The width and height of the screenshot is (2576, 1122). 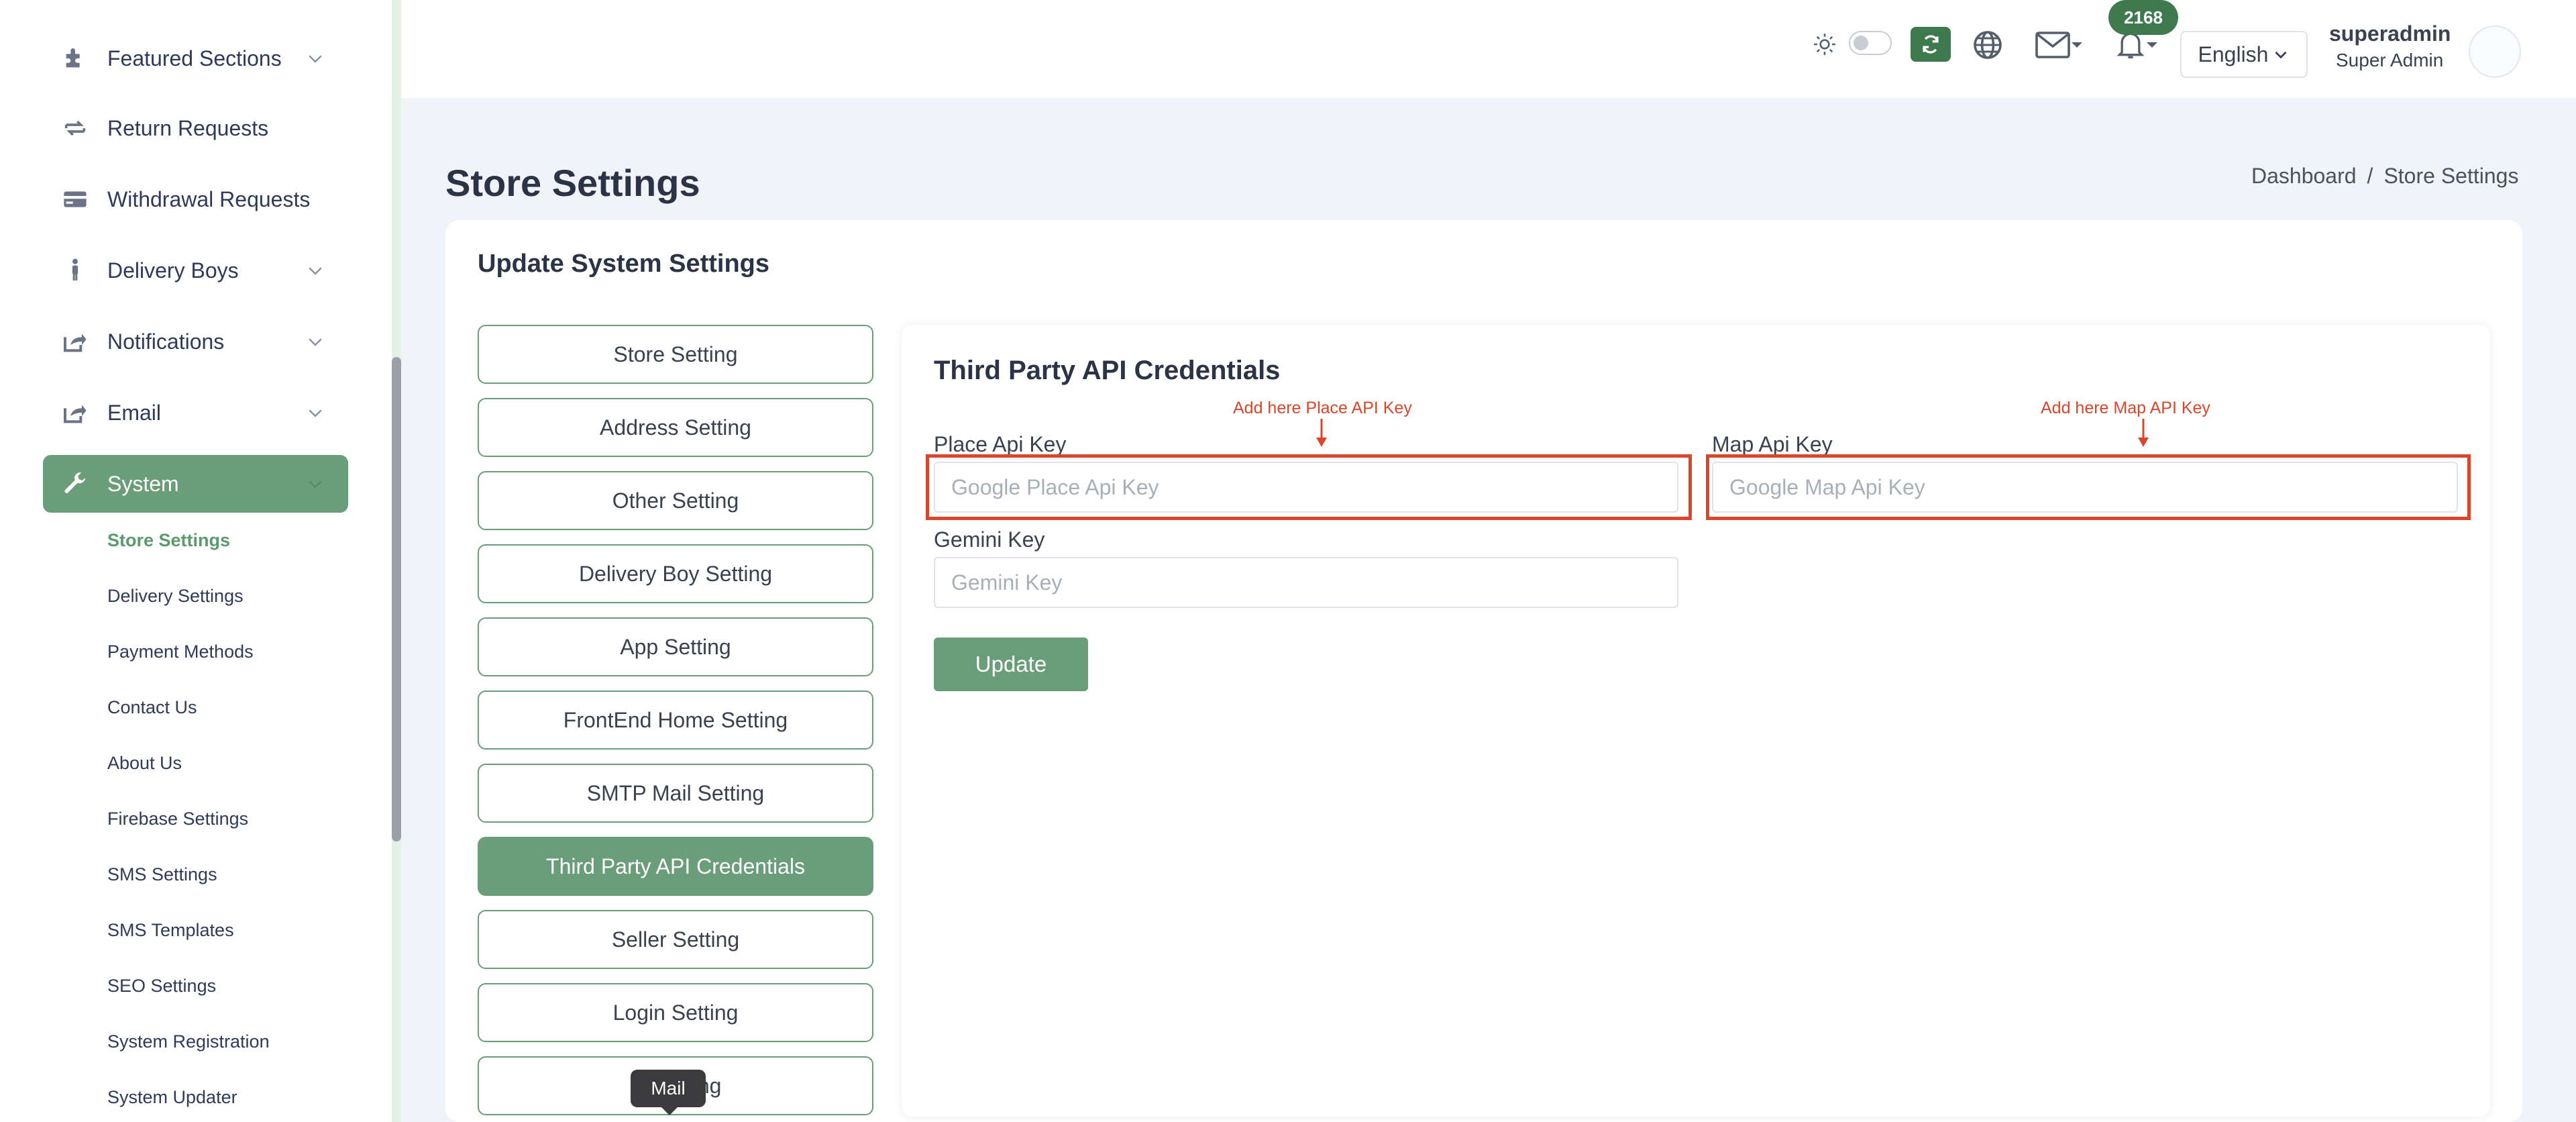 I want to click on sidebar-item-label: Notifications, so click(x=166, y=341).